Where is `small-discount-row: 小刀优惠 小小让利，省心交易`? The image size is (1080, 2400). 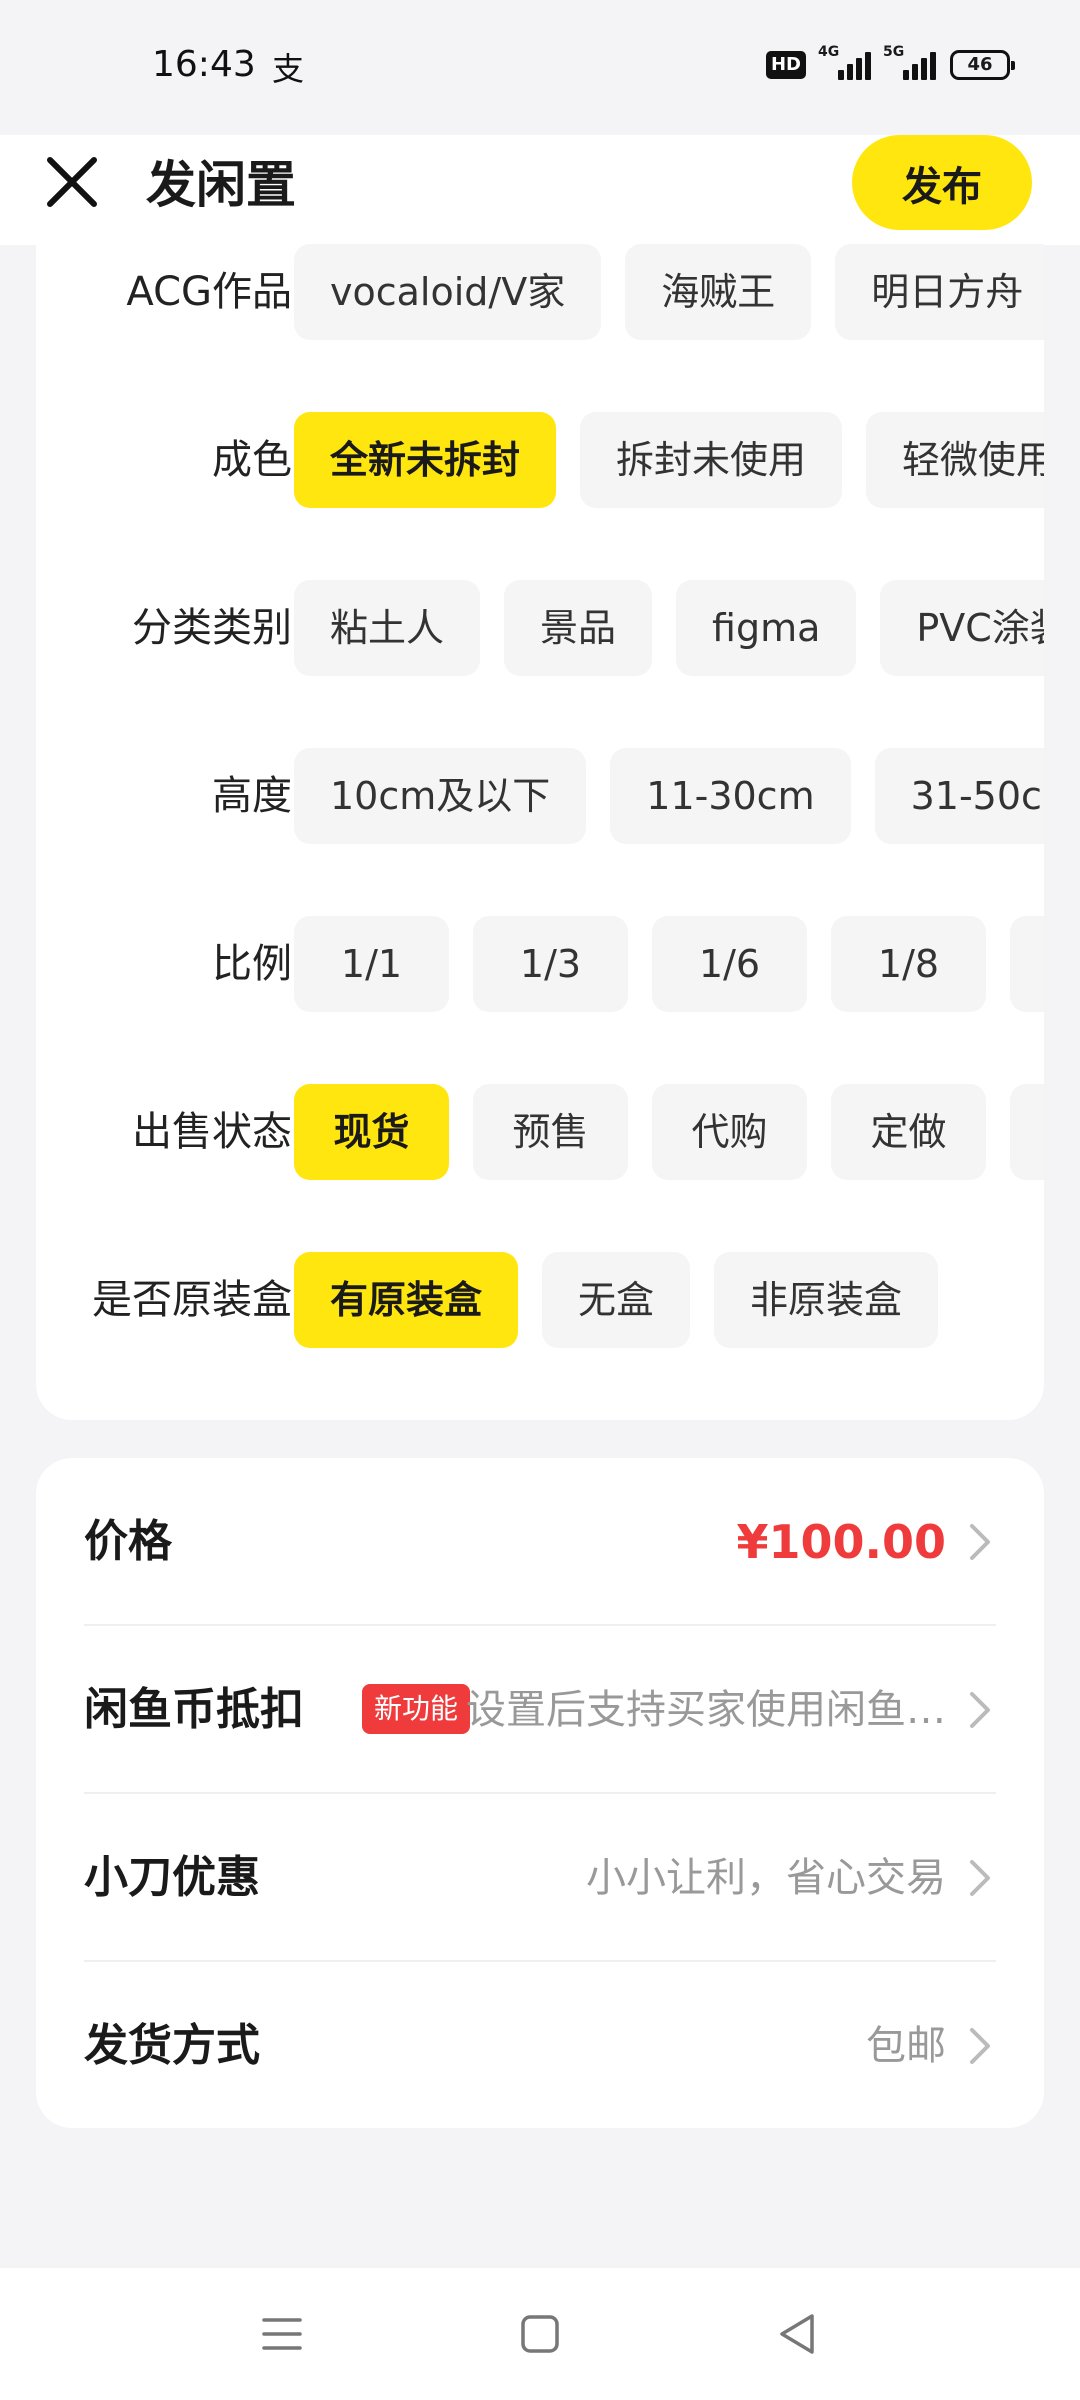 small-discount-row: 小刀优惠 小小让利，省心交易 is located at coordinates (540, 1878).